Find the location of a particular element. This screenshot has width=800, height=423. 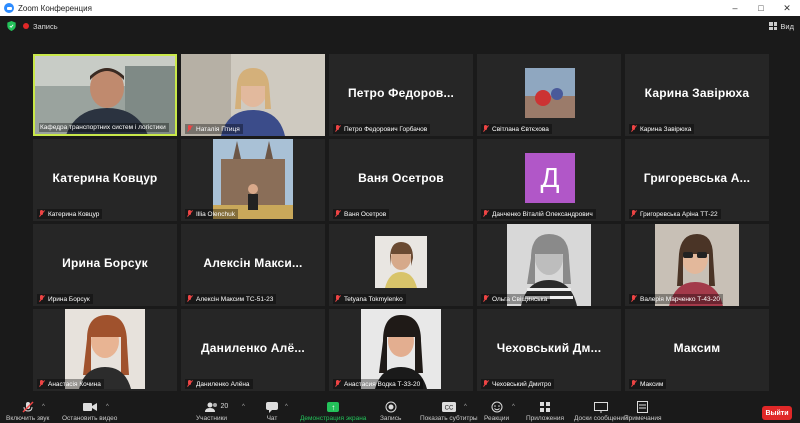

share-screen-label: Демонстрация экрана is located at coordinates (333, 418).